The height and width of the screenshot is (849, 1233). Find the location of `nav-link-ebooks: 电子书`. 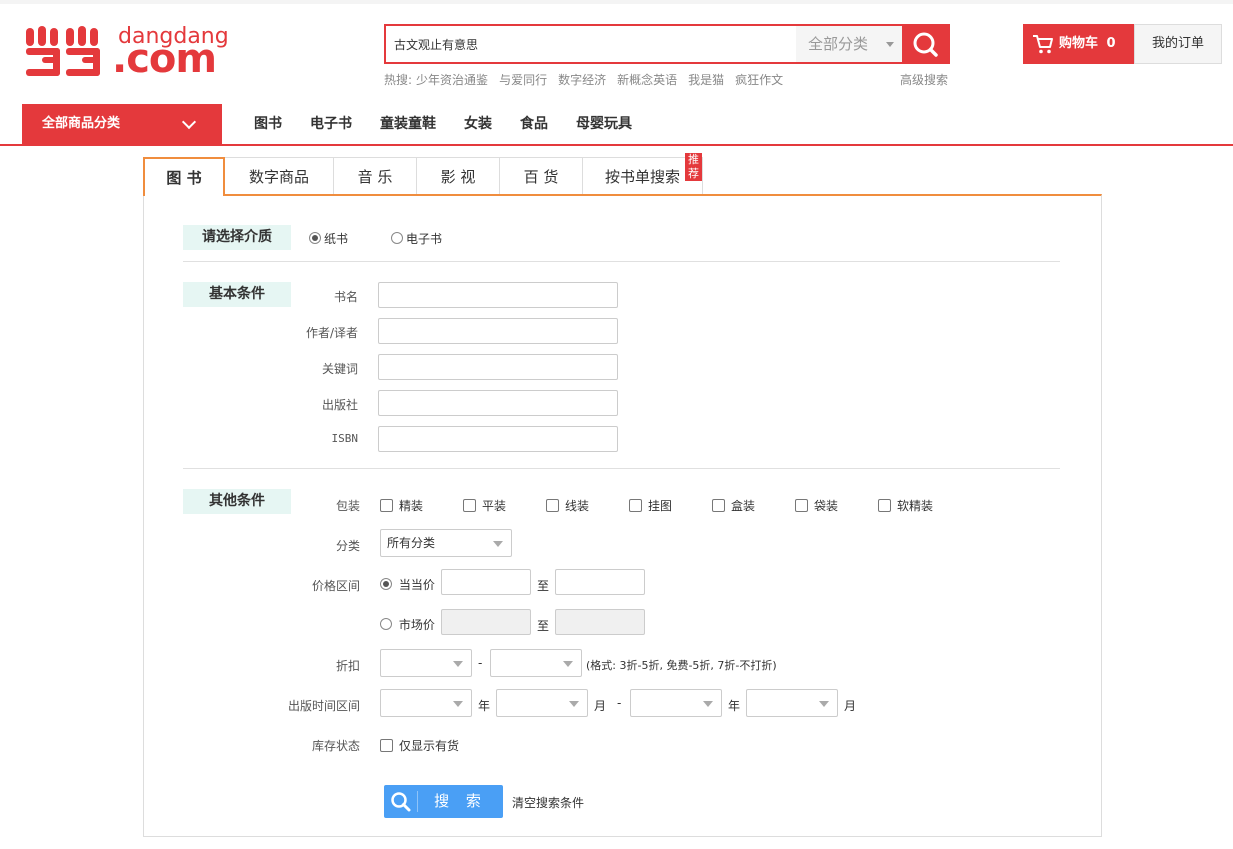

nav-link-ebooks: 电子书 is located at coordinates (331, 124).